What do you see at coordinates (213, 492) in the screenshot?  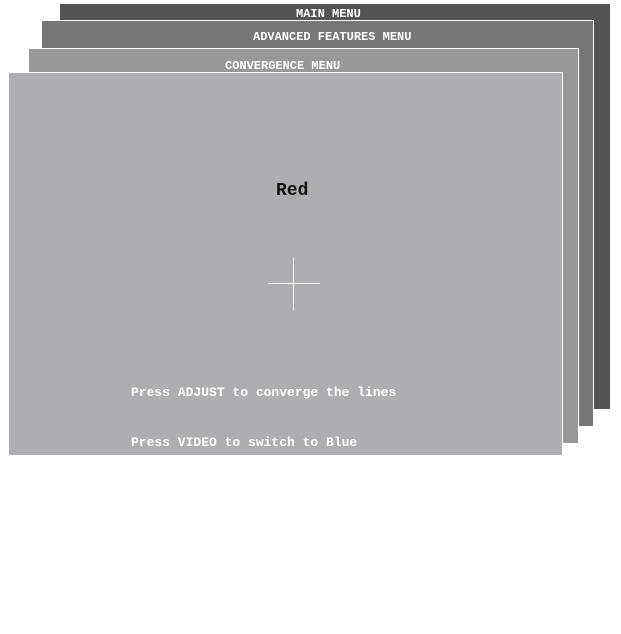 I see `instruction-menu: Press MENU to go back` at bounding box center [213, 492].